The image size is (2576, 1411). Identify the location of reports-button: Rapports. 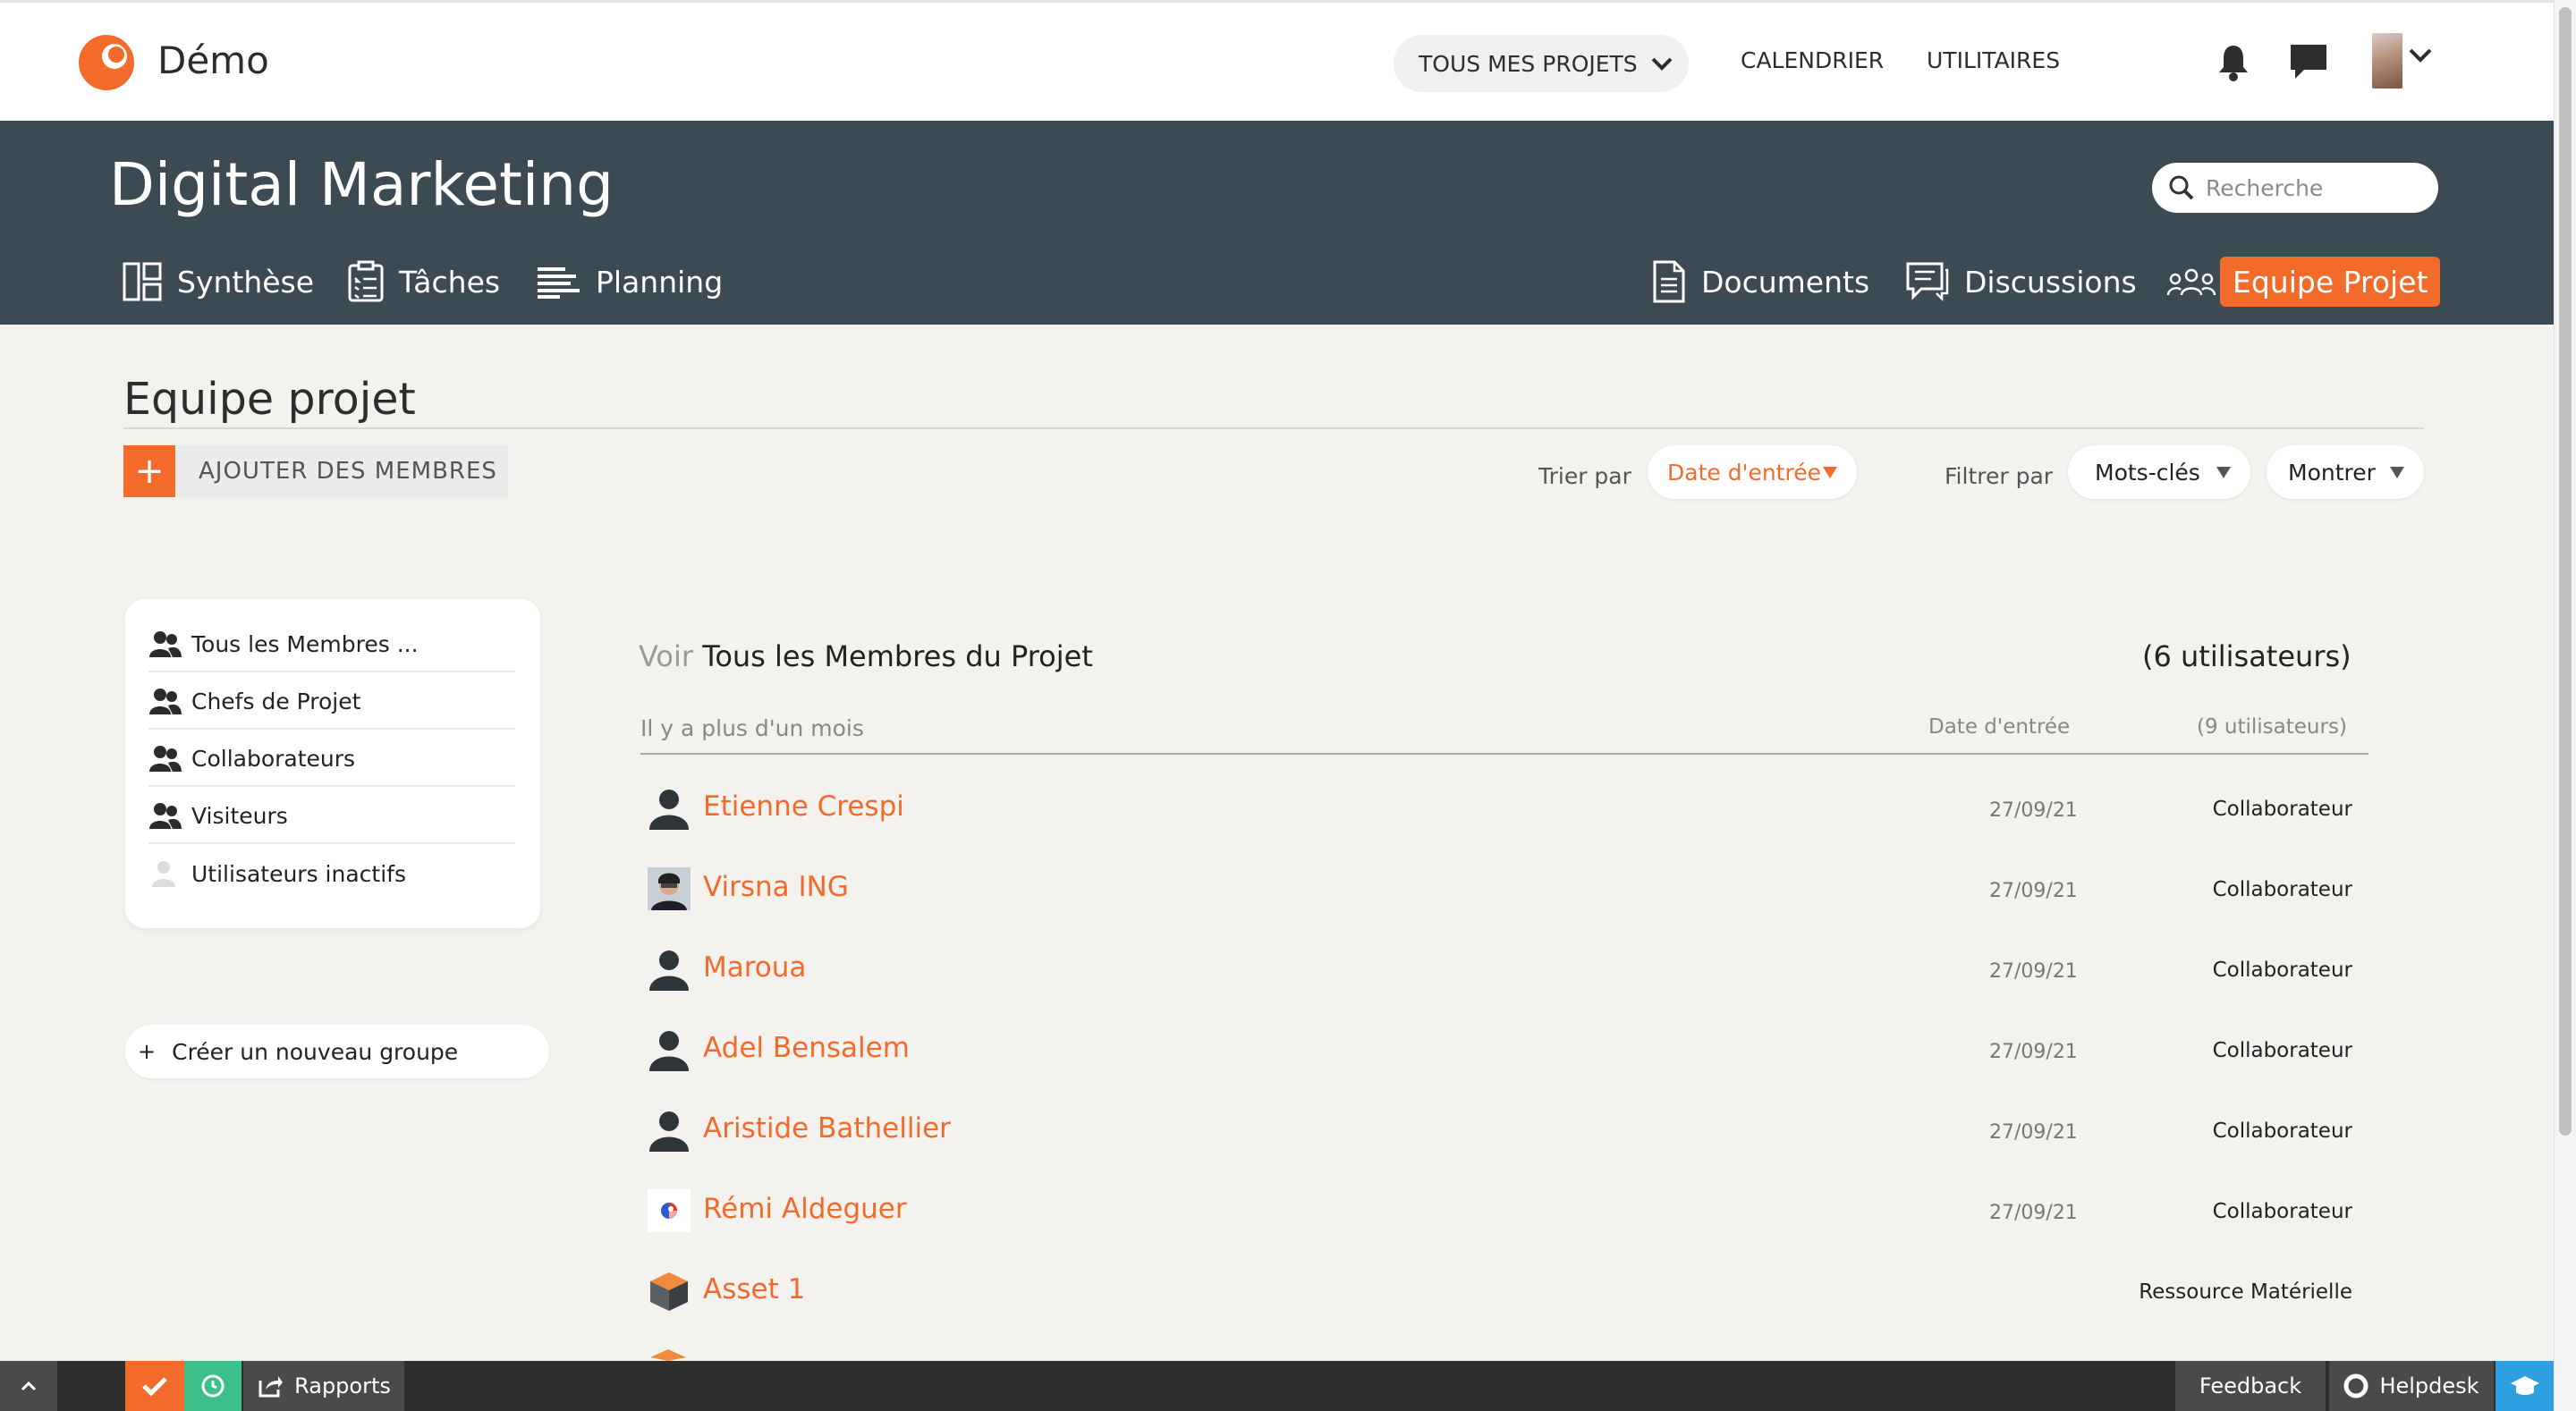
(323, 1386).